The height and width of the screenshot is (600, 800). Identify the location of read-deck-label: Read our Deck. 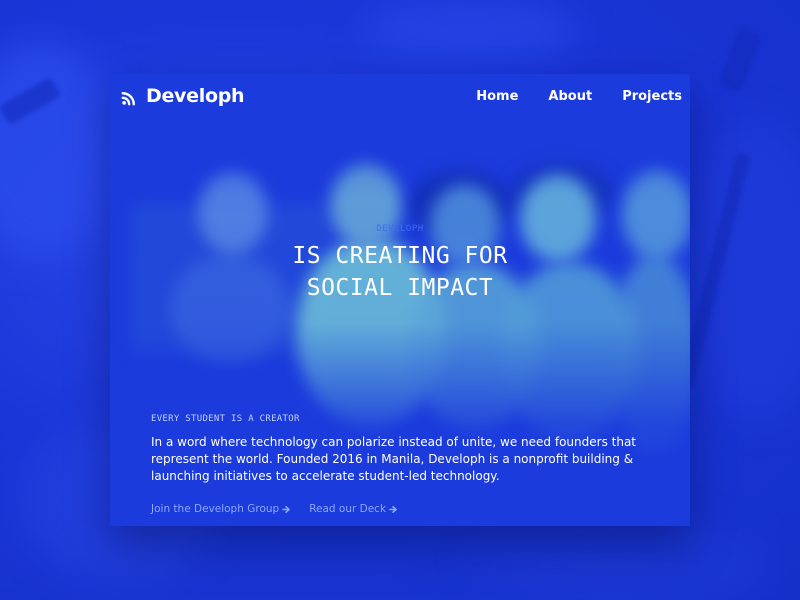
(348, 509).